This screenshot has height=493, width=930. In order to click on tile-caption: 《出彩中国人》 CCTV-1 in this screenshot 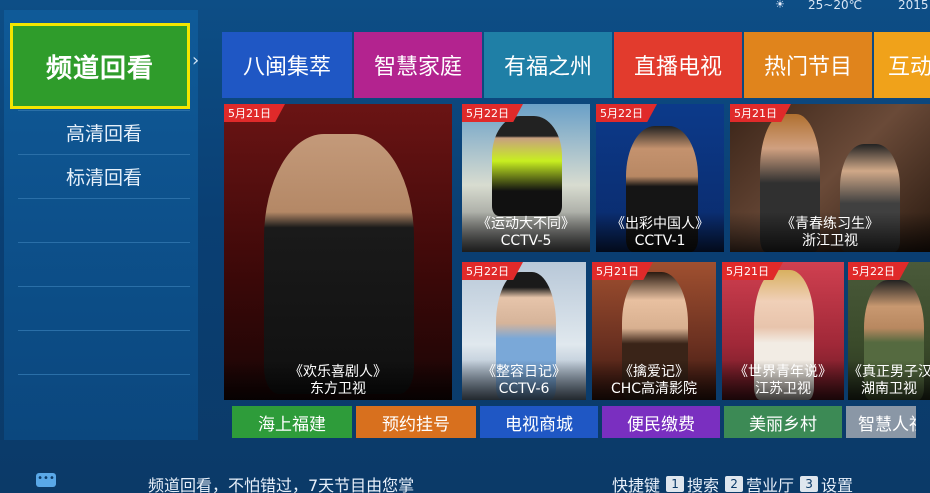, I will do `click(660, 232)`.